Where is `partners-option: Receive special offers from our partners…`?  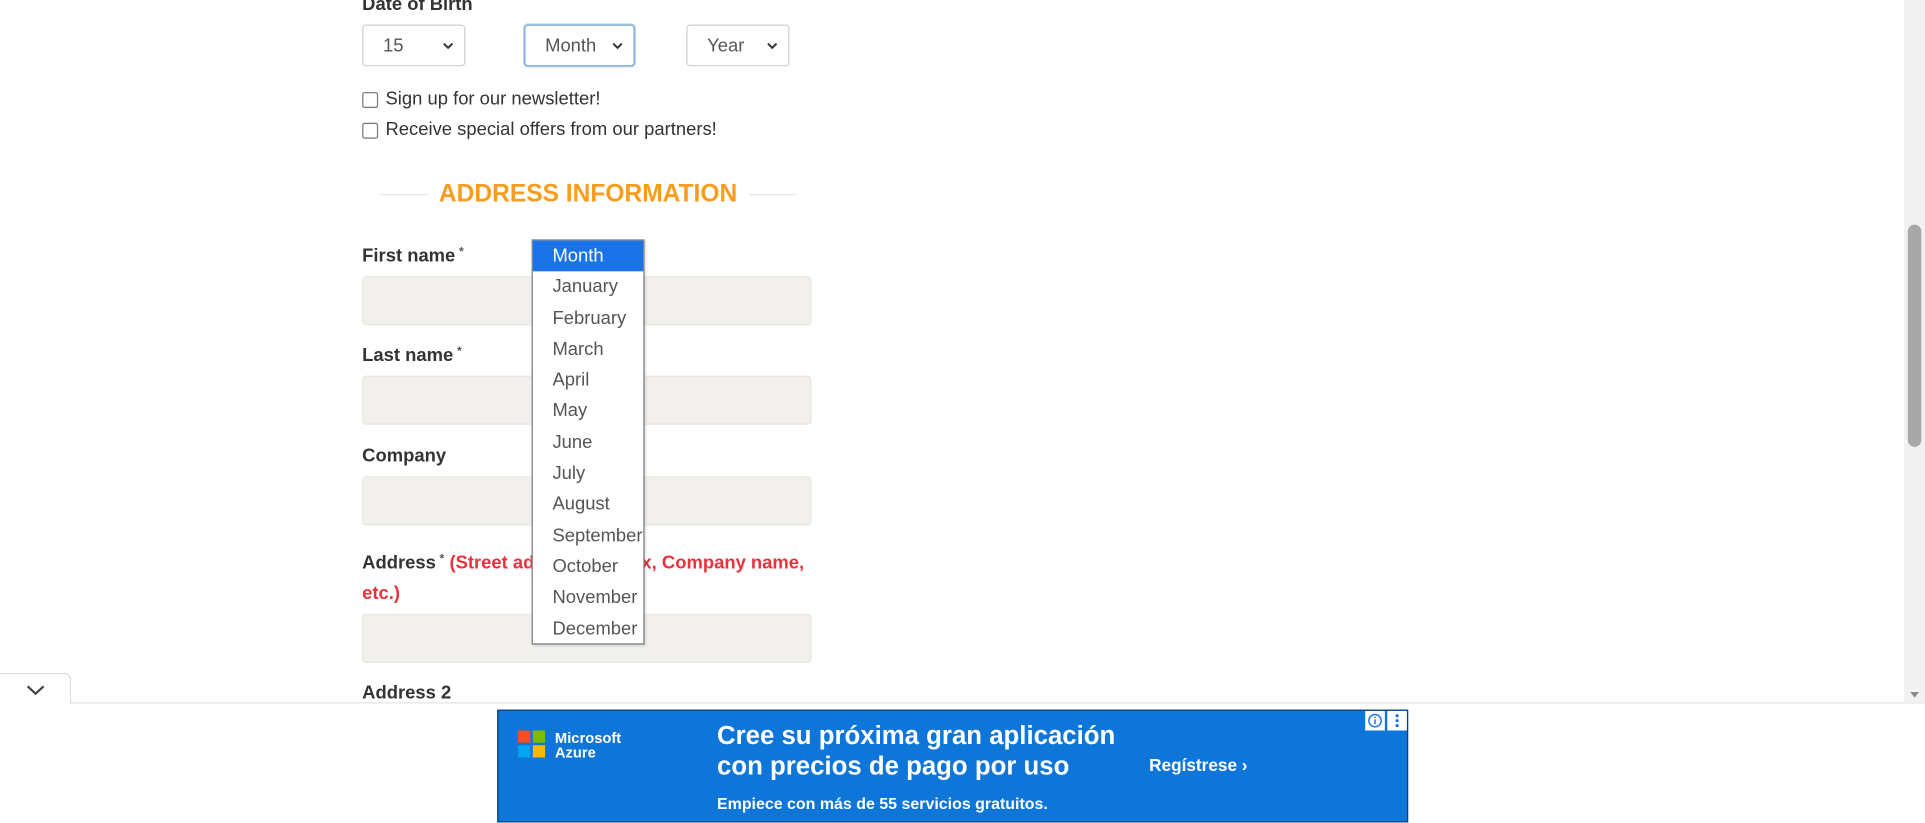
partners-option: Receive special offers from our partners… is located at coordinates (539, 129).